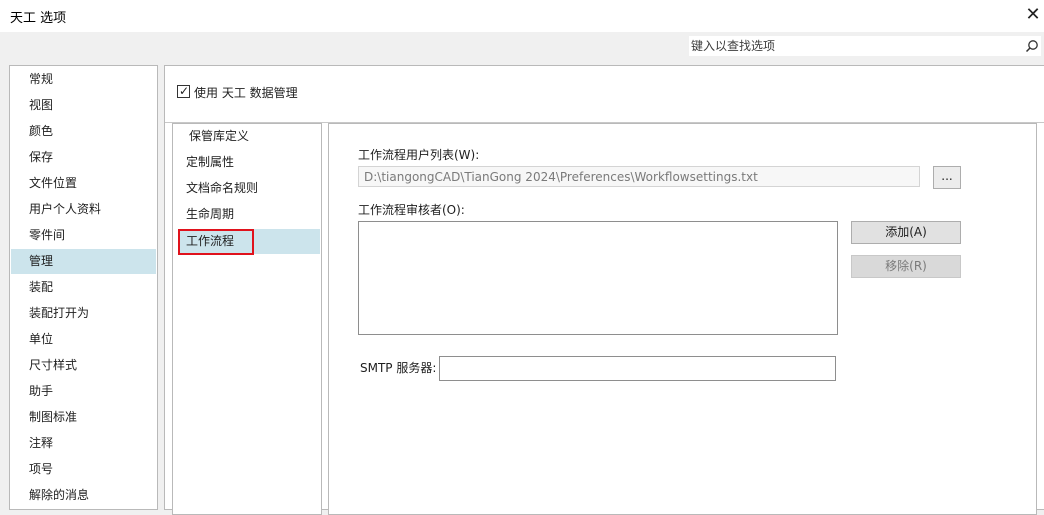 The width and height of the screenshot is (1044, 515). Describe the element at coordinates (83, 313) in the screenshot. I see `nav-item-assembly-open-as: 装配打开为` at that location.